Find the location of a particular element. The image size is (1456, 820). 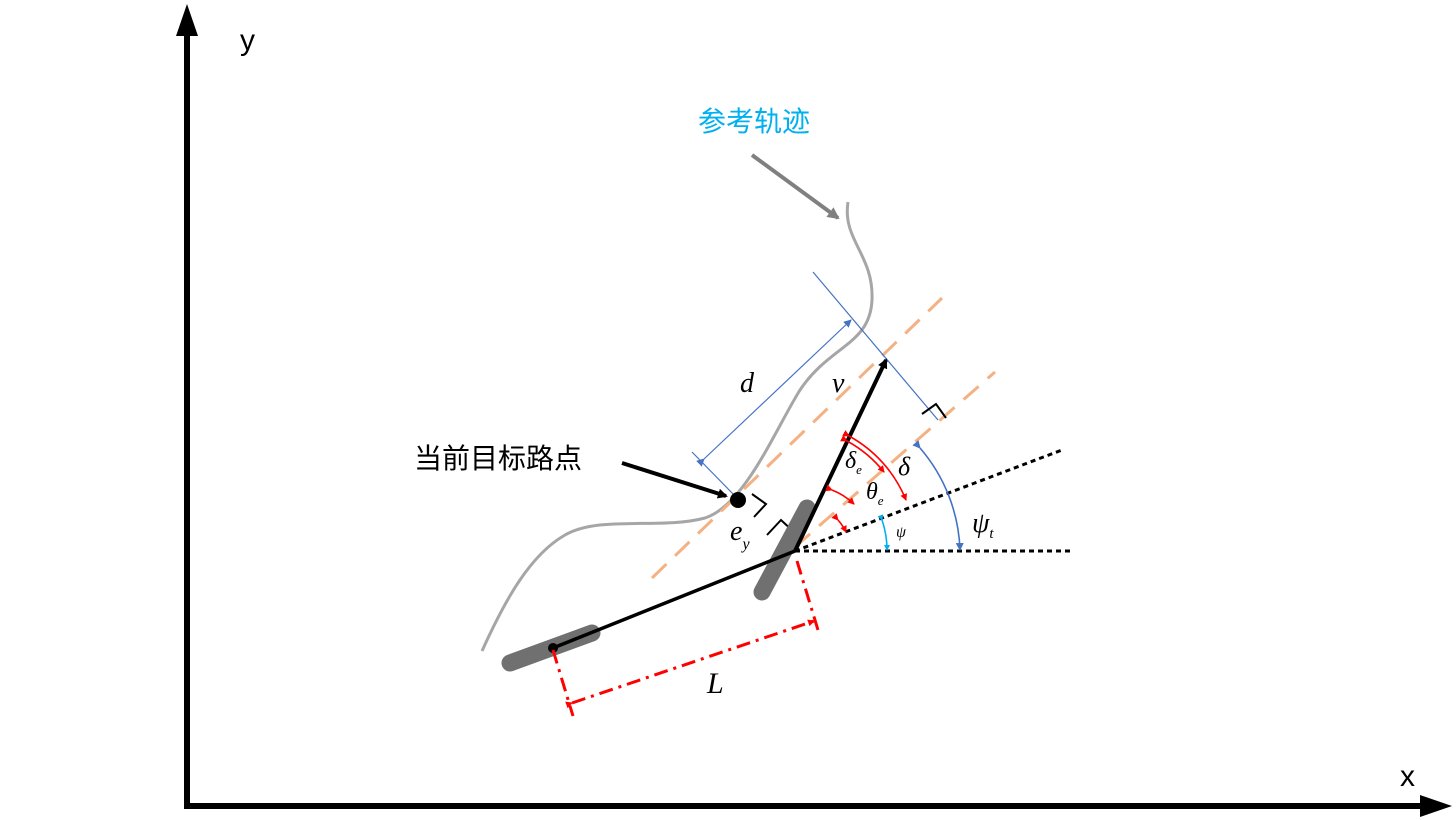

psi-t-arc is located at coordinates (938, 495).